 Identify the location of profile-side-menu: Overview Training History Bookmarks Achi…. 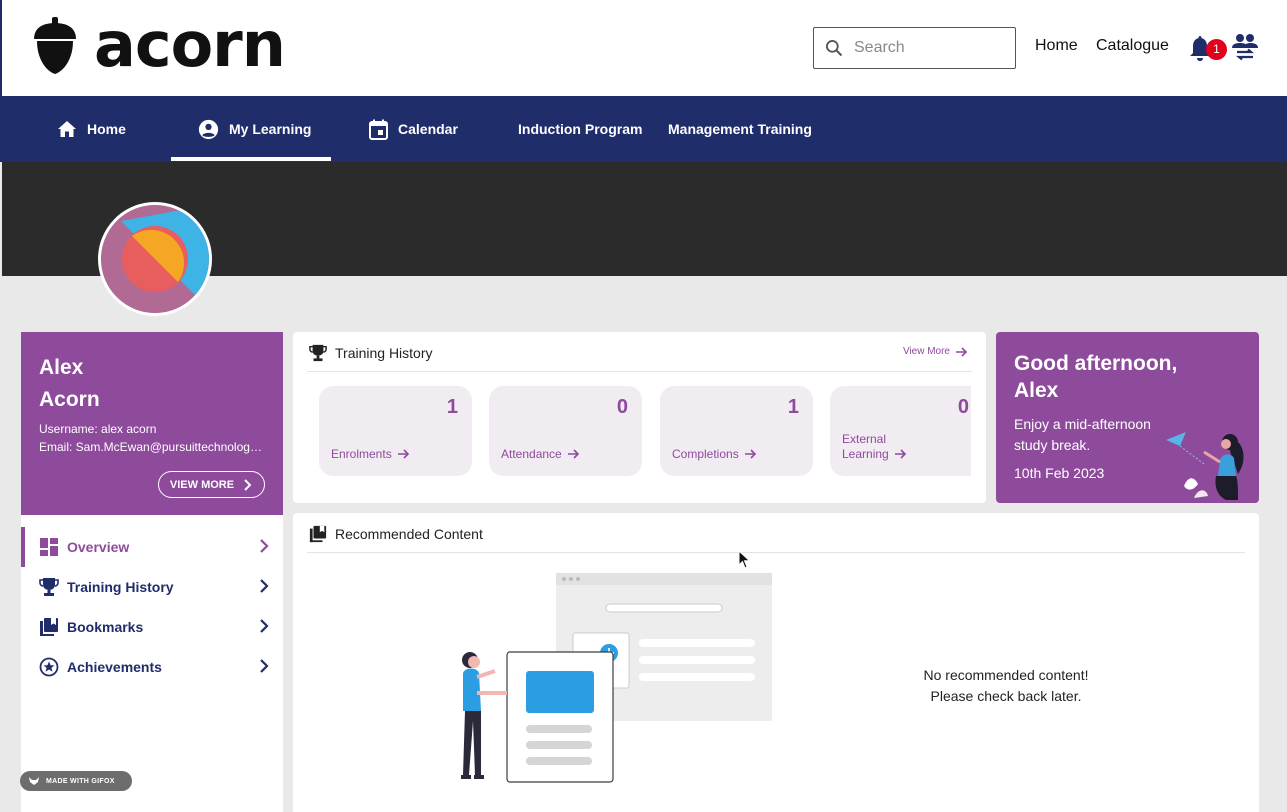
(152, 663).